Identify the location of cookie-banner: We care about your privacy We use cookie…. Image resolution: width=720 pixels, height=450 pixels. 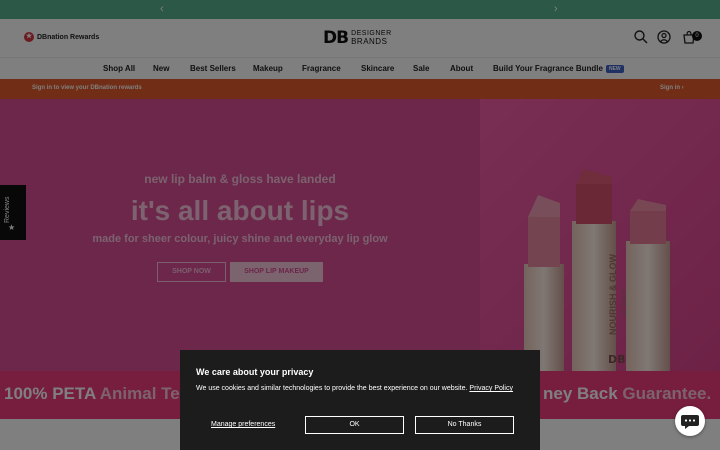
(360, 400).